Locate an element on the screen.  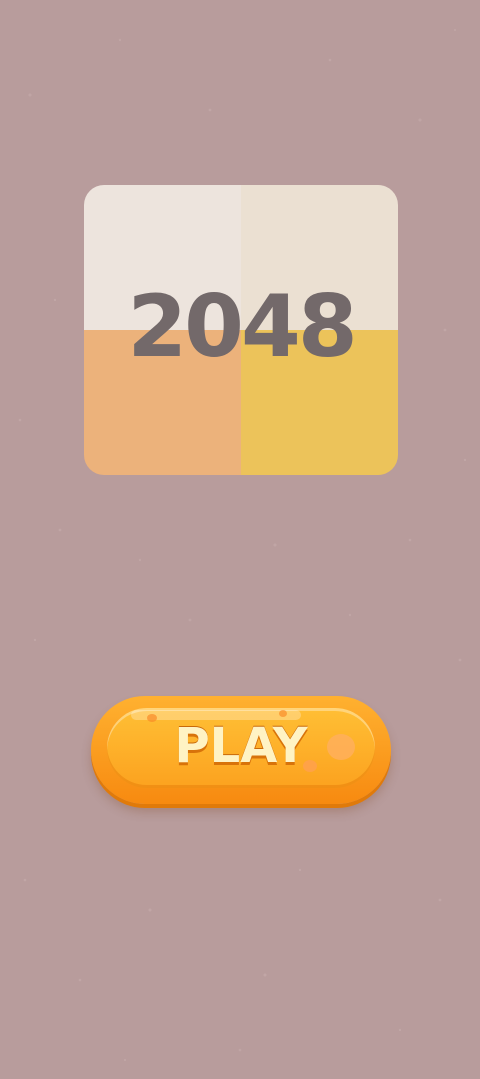
play-button-label: PLAY is located at coordinates (241, 746).